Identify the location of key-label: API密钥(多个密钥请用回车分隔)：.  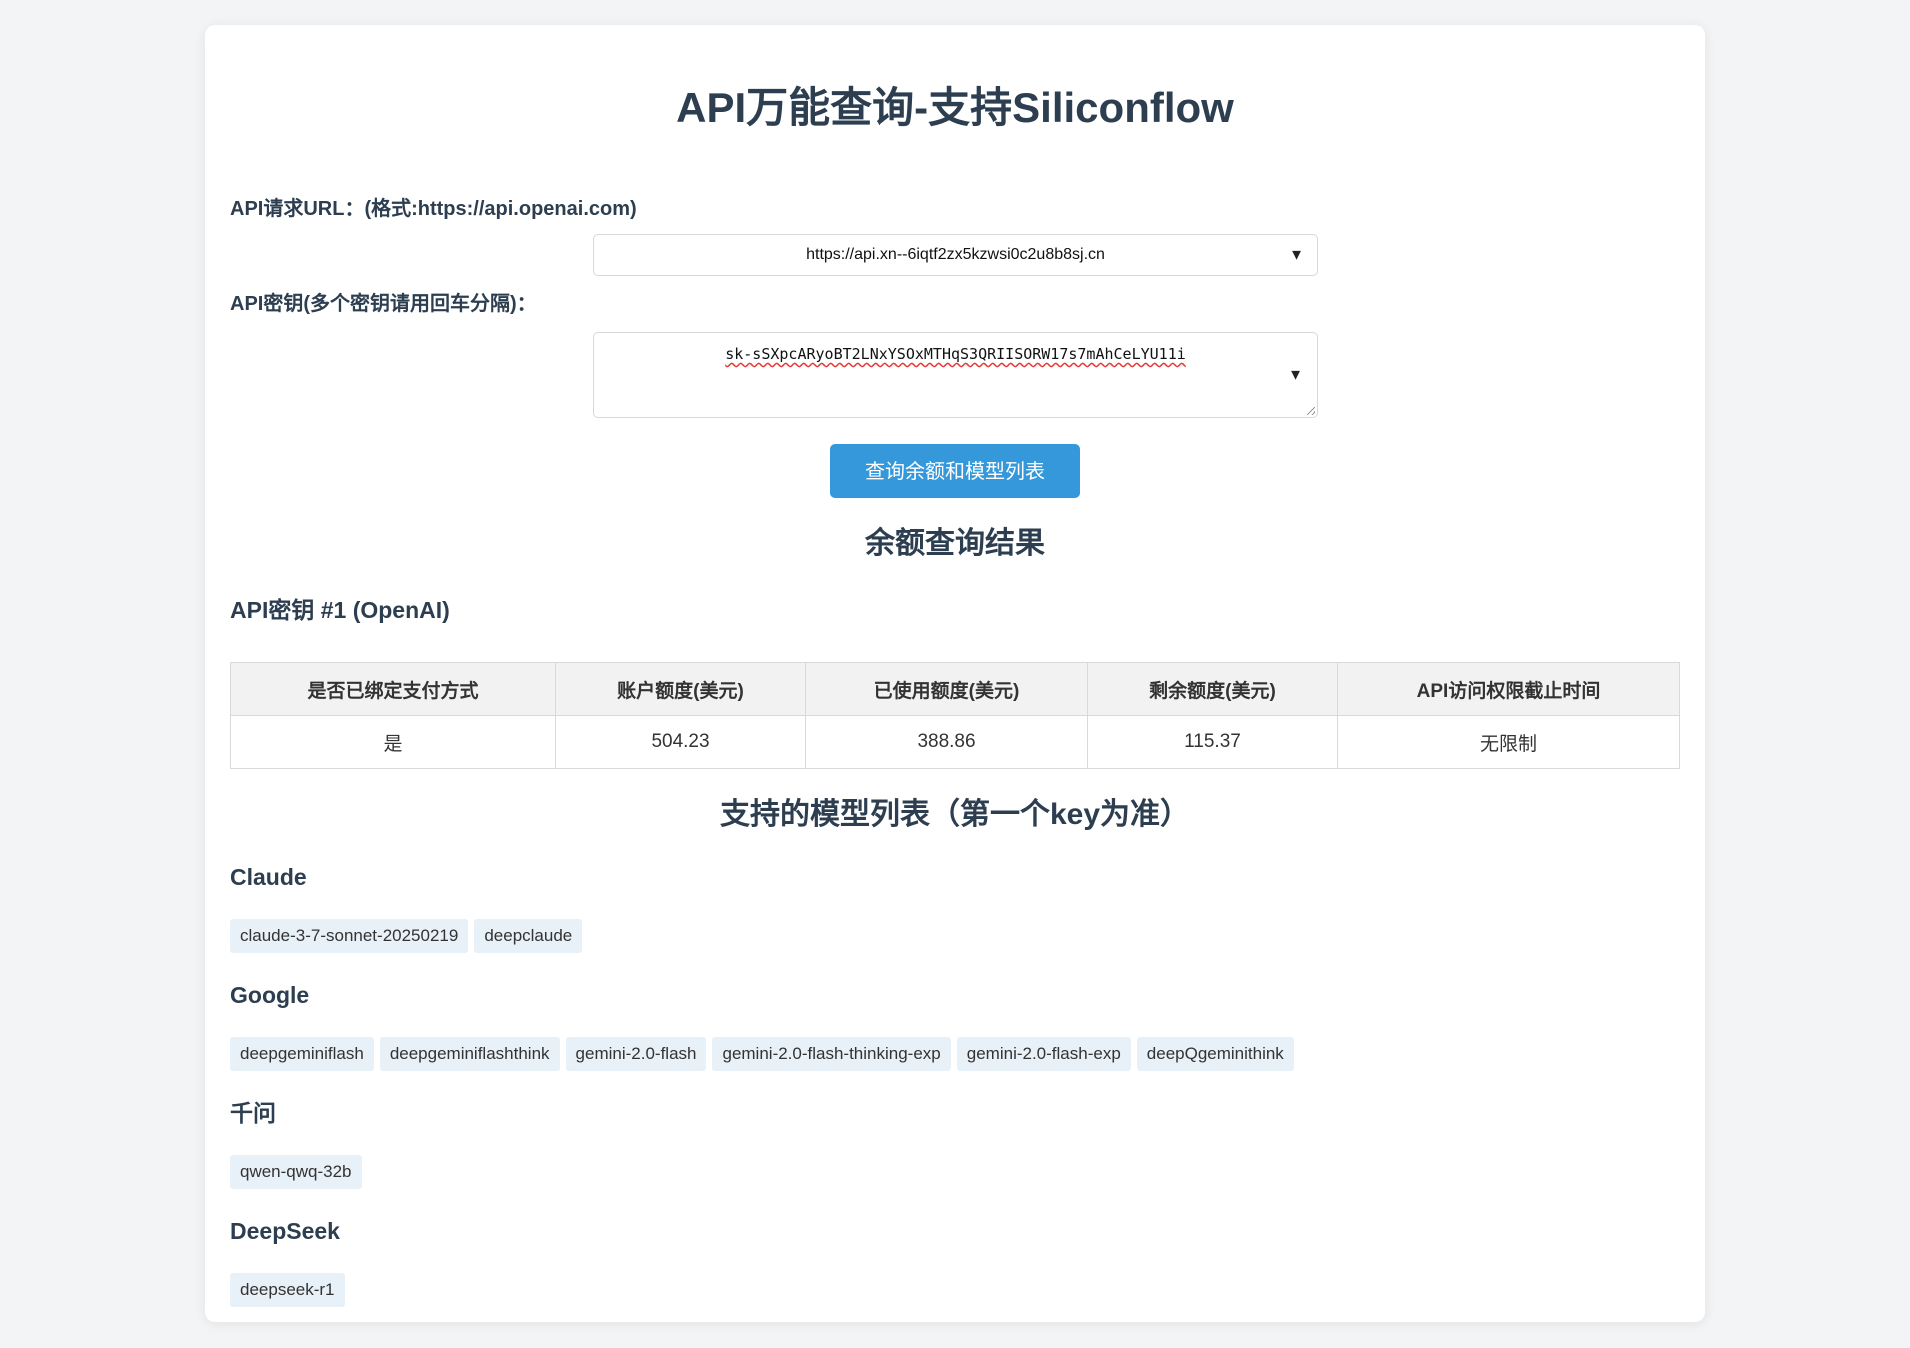
(383, 304).